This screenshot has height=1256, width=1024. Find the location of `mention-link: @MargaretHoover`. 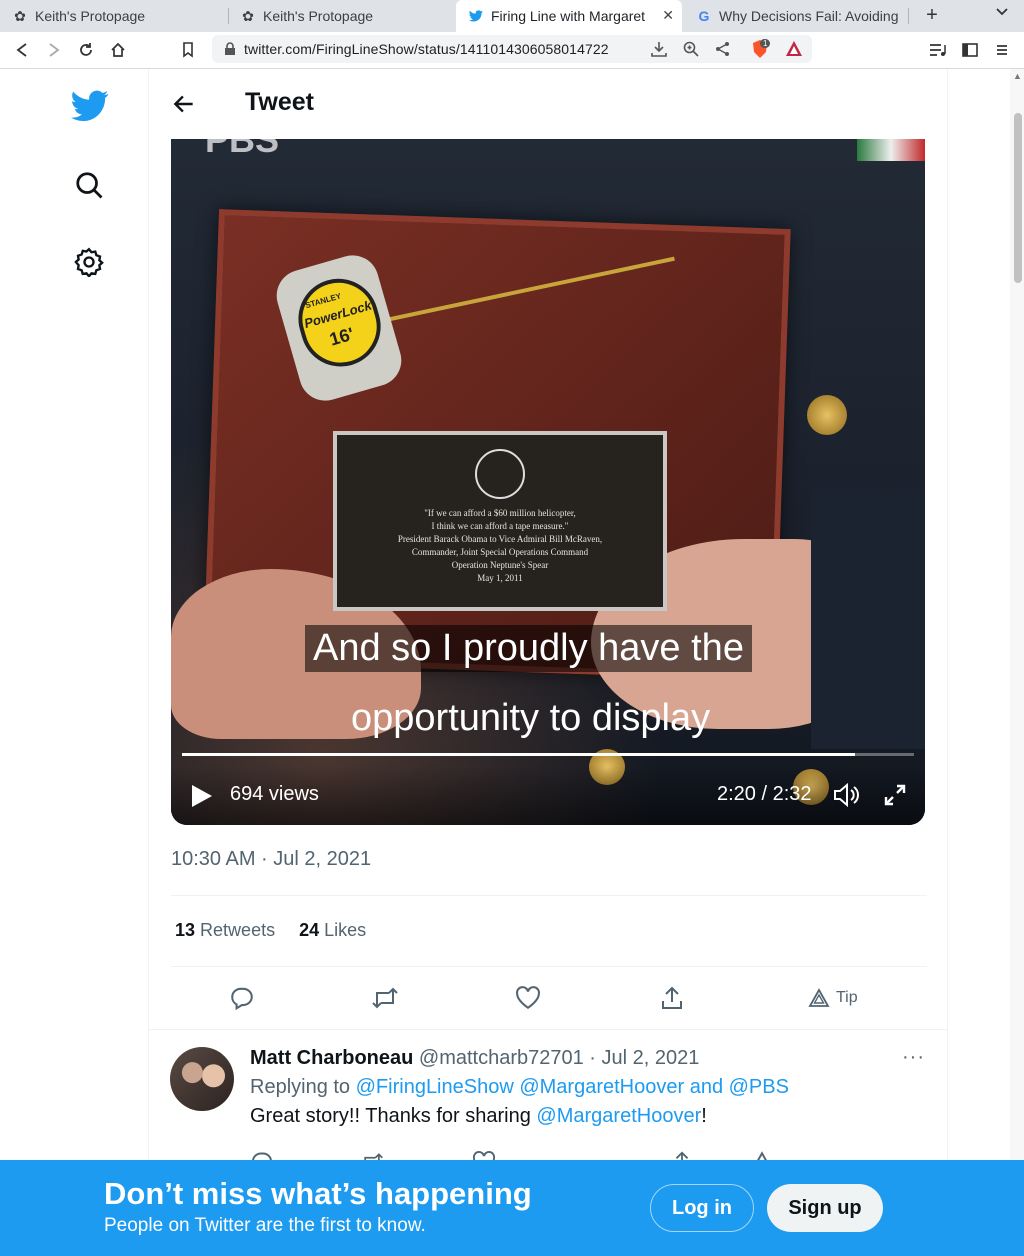

mention-link: @MargaretHoover is located at coordinates (618, 1116).